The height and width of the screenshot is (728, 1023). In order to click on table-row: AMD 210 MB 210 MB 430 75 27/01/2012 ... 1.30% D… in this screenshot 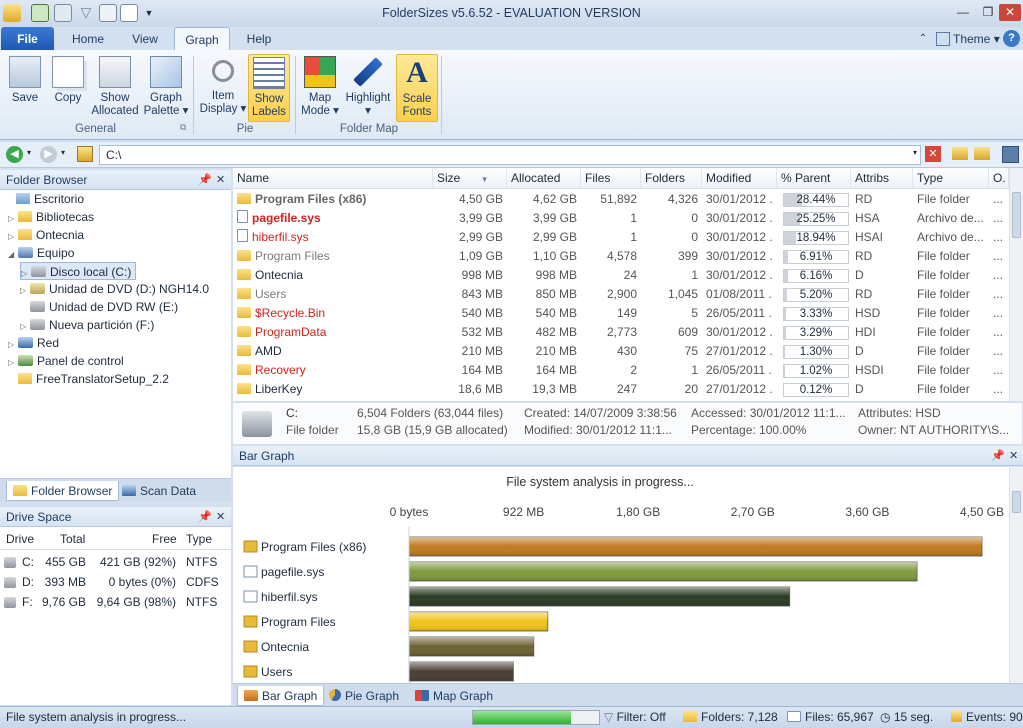, I will do `click(621, 351)`.